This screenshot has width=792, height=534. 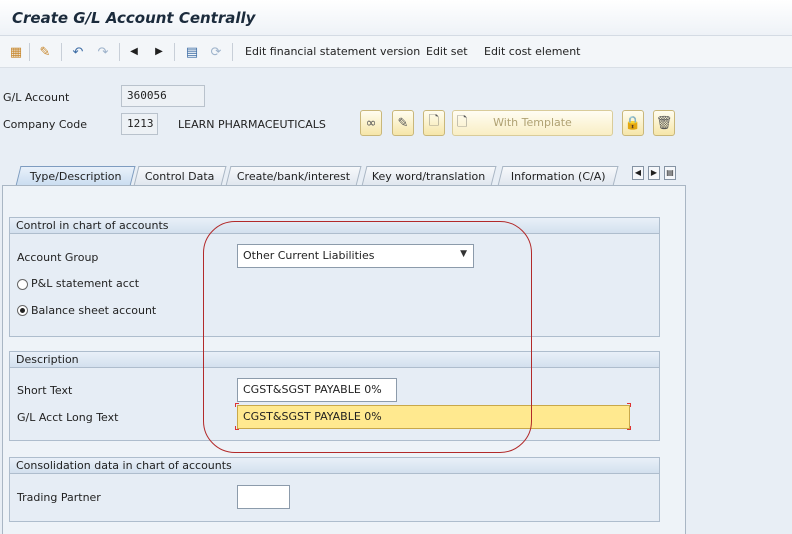 What do you see at coordinates (463, 254) in the screenshot?
I see `chevron-down-icon: ▼` at bounding box center [463, 254].